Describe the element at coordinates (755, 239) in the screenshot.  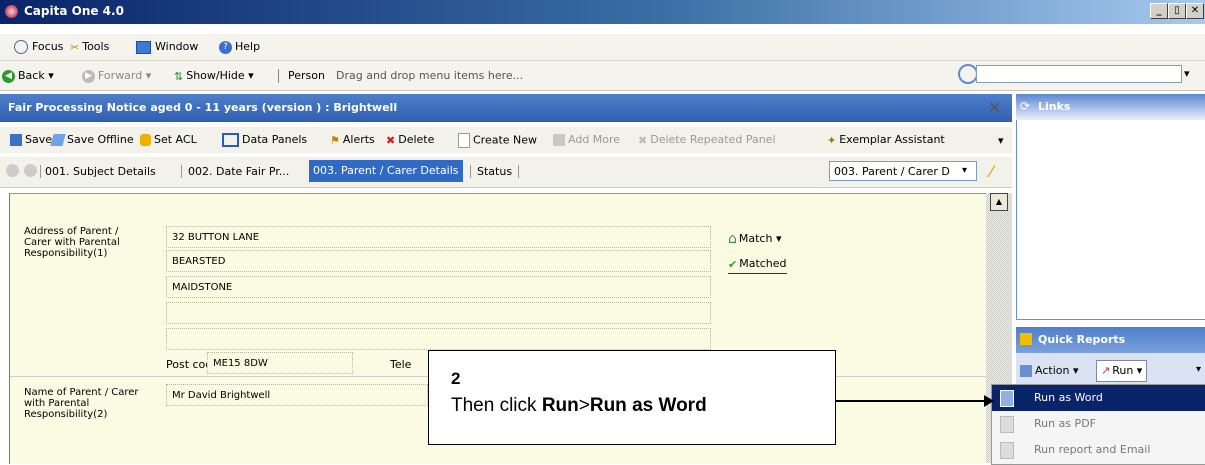
I see `match-button: ⌂ Match ▾` at that location.